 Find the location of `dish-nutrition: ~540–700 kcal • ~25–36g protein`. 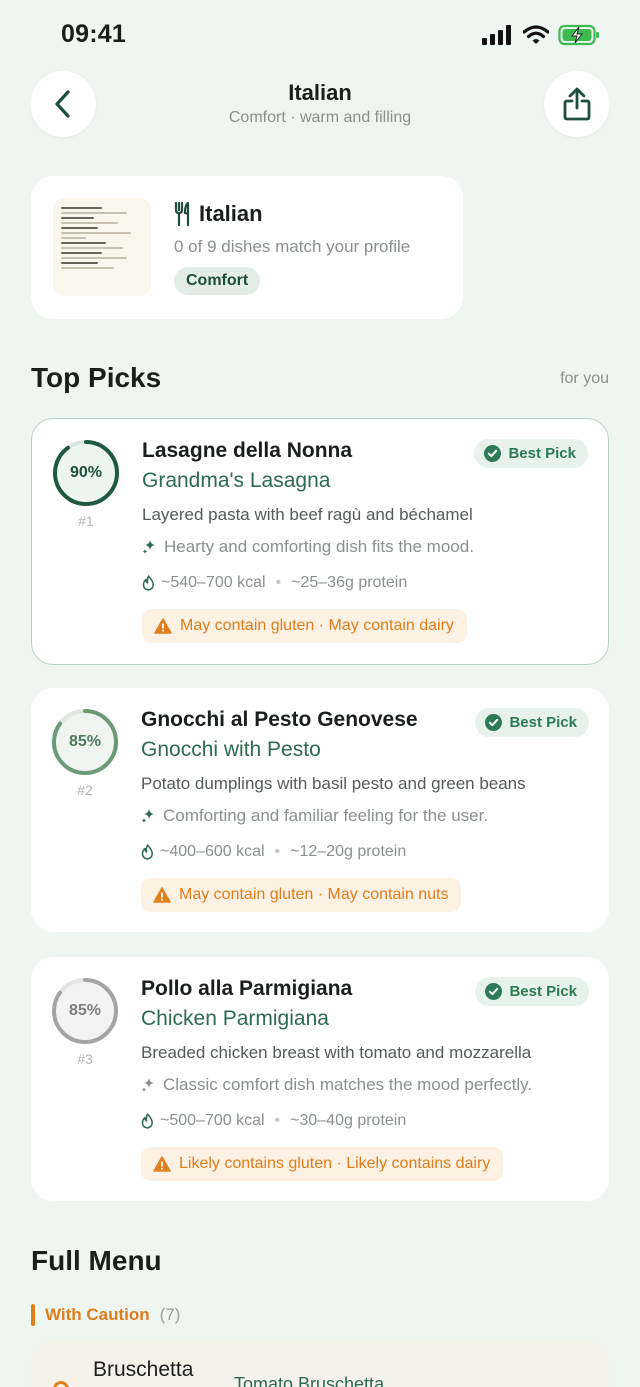

dish-nutrition: ~540–700 kcal • ~25–36g protein is located at coordinates (274, 583).